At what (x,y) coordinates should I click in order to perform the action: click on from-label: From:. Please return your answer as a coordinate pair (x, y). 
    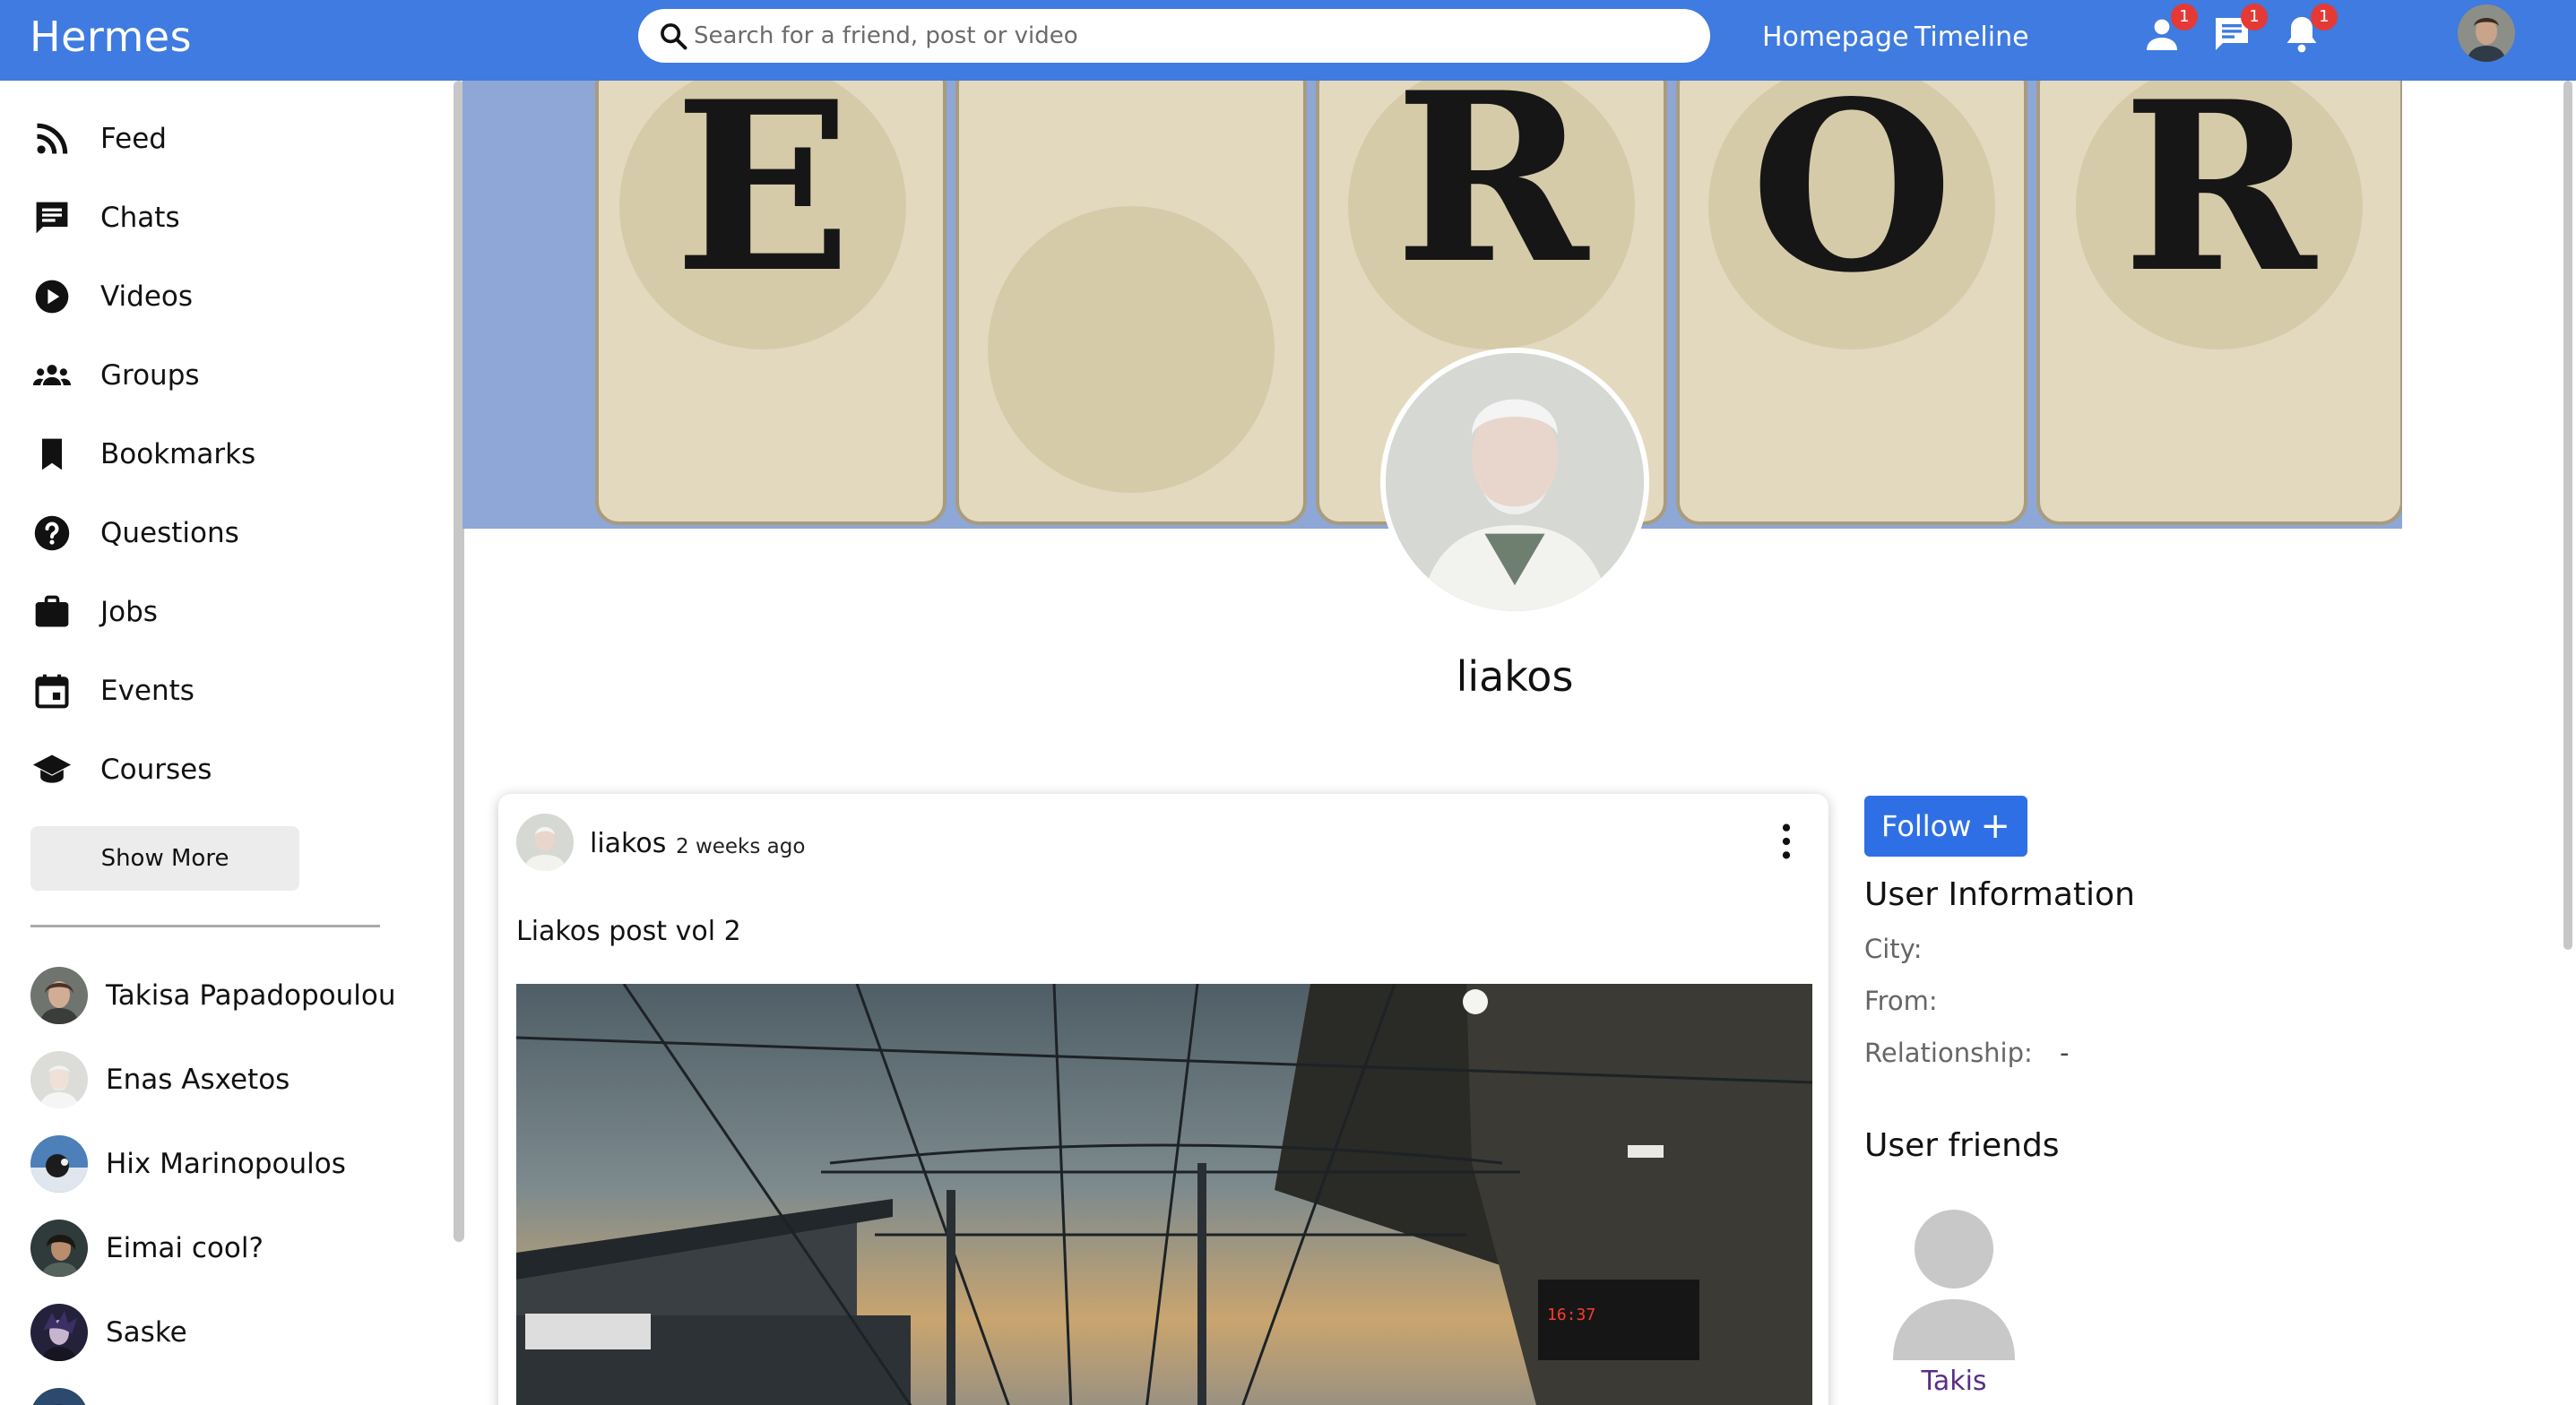
    Looking at the image, I should click on (1901, 1001).